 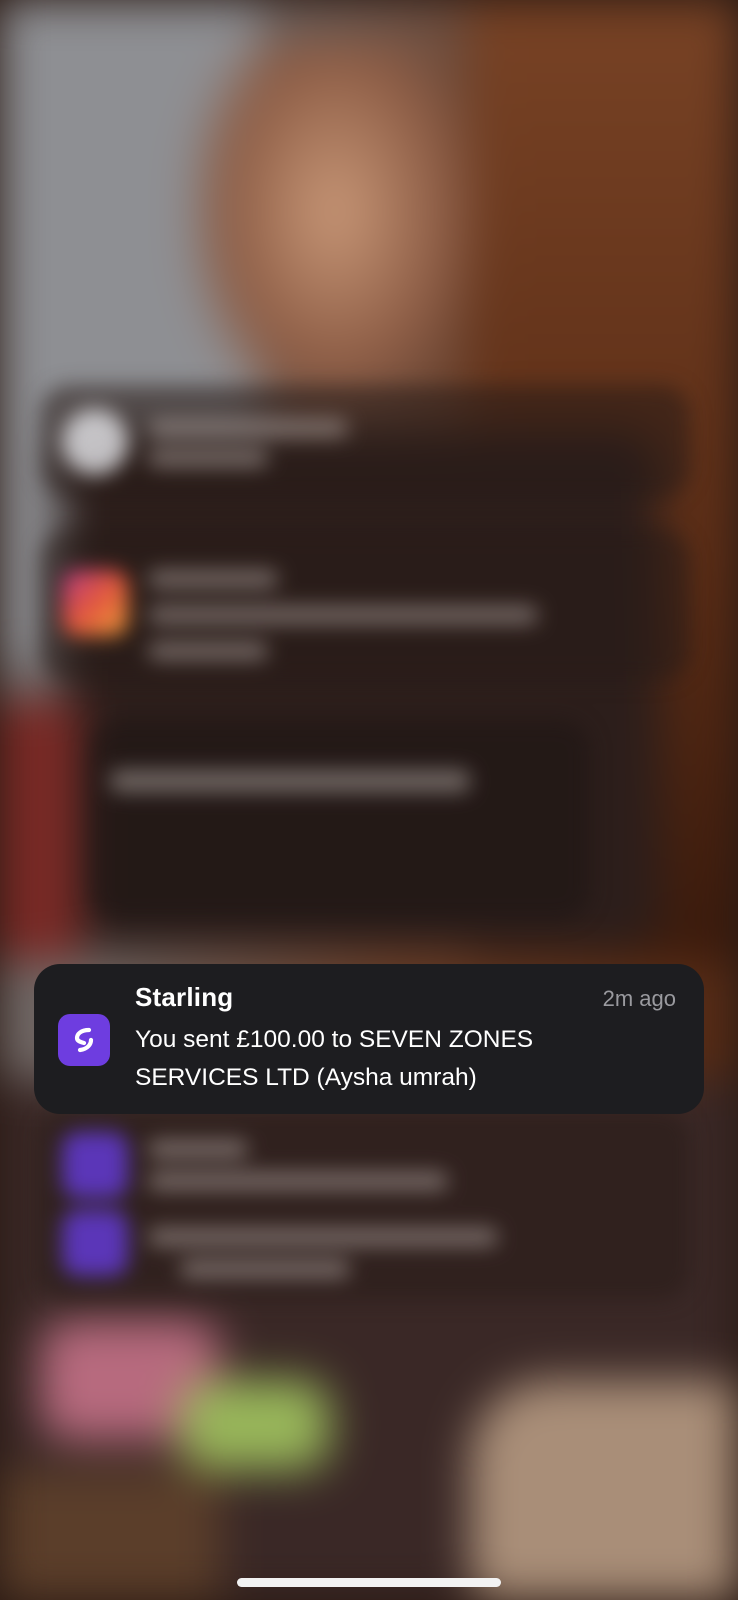 What do you see at coordinates (639, 998) in the screenshot?
I see `notification-timestamp: 2m ago` at bounding box center [639, 998].